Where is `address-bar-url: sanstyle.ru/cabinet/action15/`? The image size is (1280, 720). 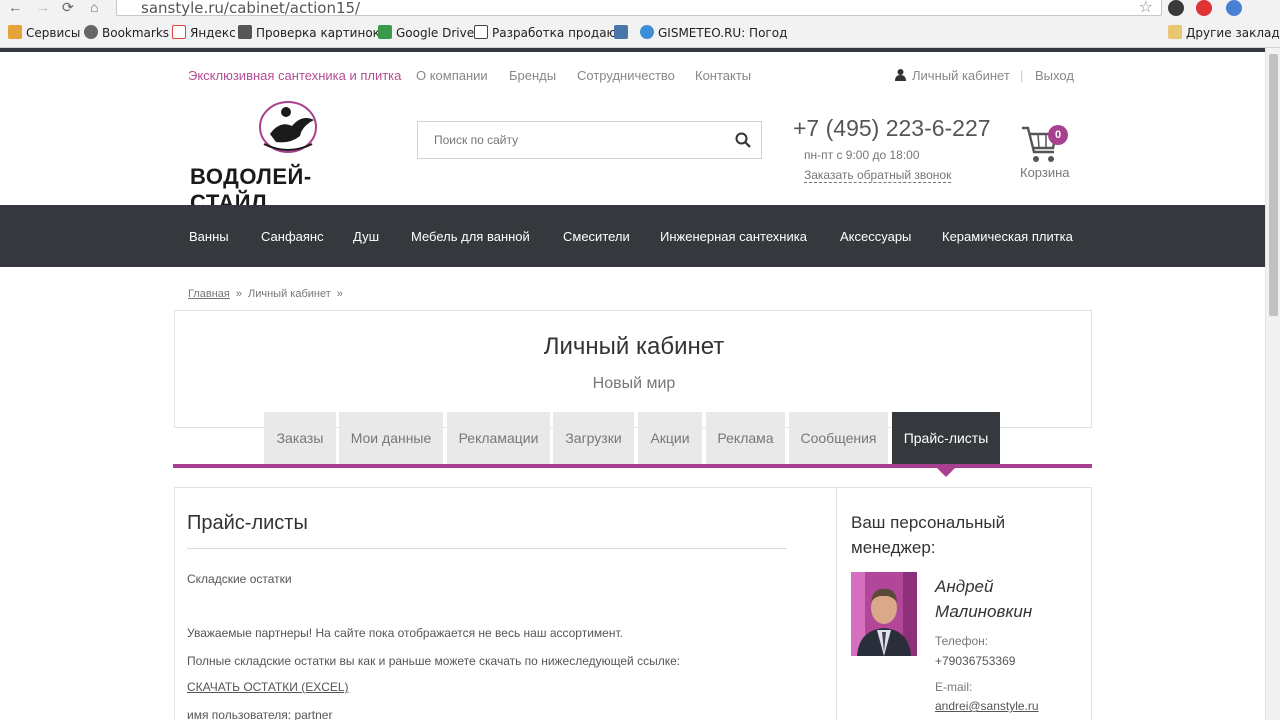 address-bar-url: sanstyle.ru/cabinet/action15/ is located at coordinates (251, 8).